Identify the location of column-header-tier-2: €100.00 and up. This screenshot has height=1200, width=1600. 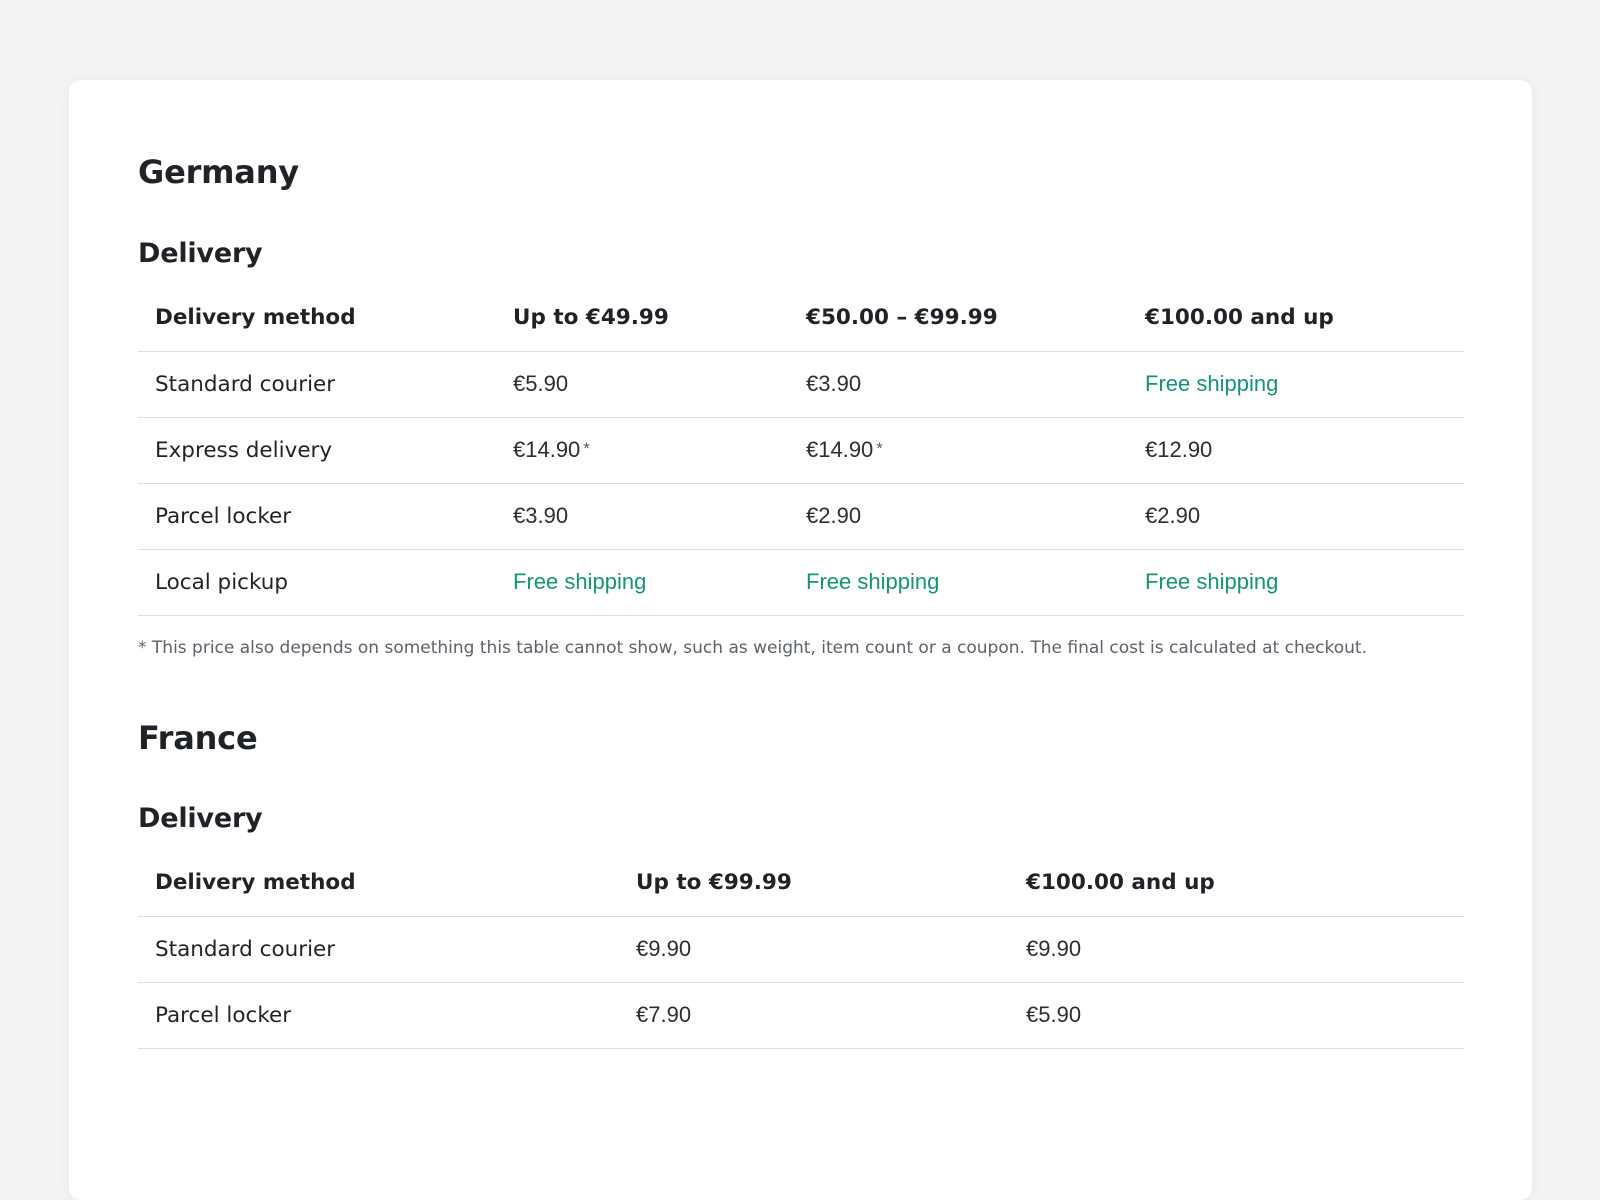
(1236, 883).